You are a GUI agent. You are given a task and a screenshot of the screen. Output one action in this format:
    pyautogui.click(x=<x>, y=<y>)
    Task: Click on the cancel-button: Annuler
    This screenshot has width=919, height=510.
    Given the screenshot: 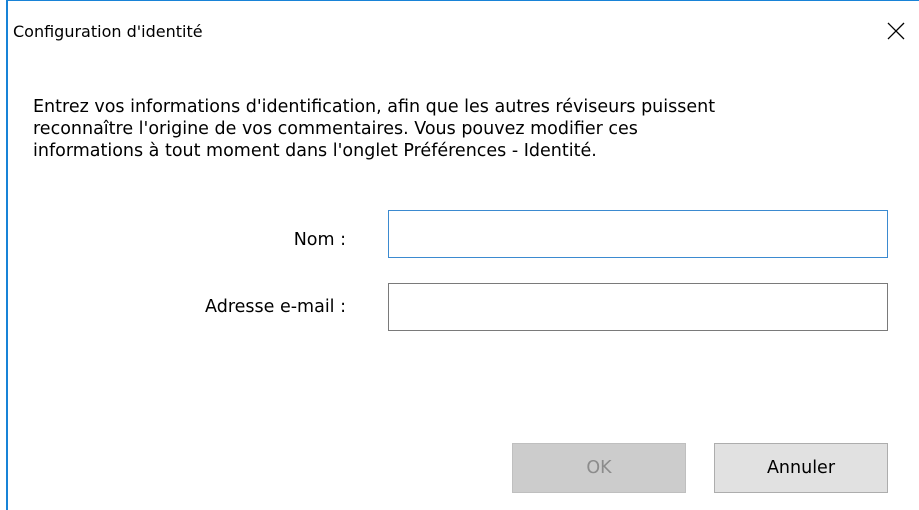 What is the action you would take?
    pyautogui.click(x=801, y=468)
    